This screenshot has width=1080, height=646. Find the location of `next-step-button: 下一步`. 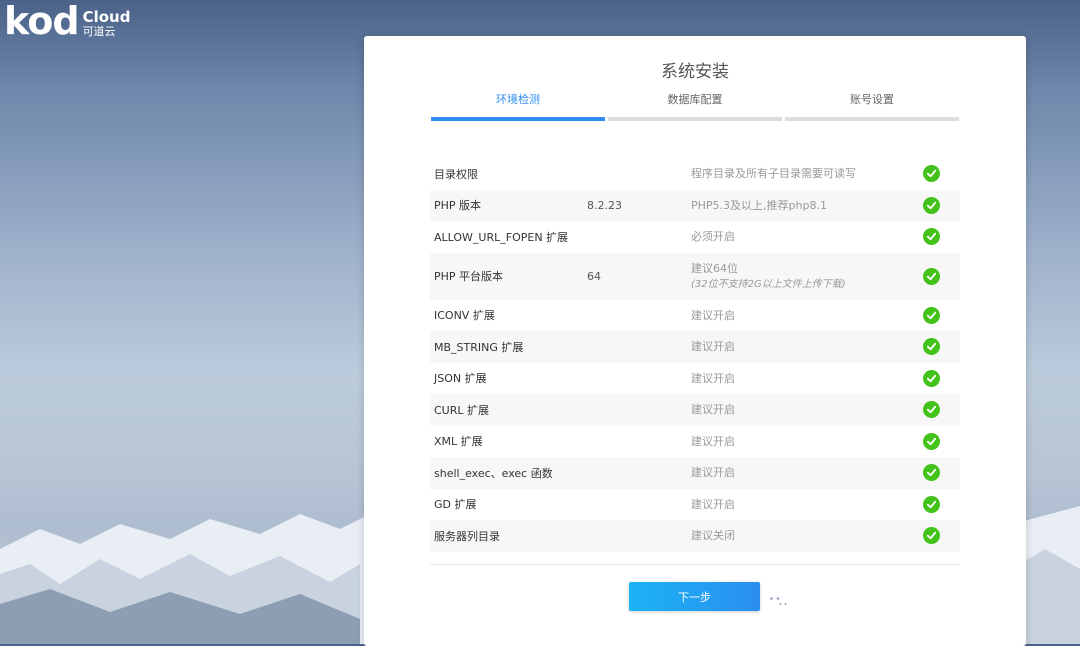

next-step-button: 下一步 is located at coordinates (694, 596).